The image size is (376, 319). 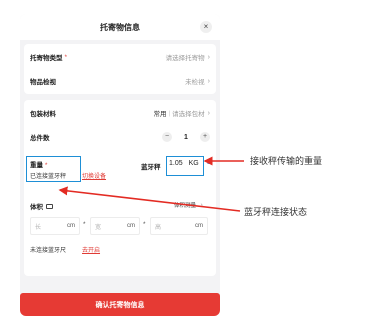 I want to click on quantity-stepper: − 1 +, so click(x=186, y=137).